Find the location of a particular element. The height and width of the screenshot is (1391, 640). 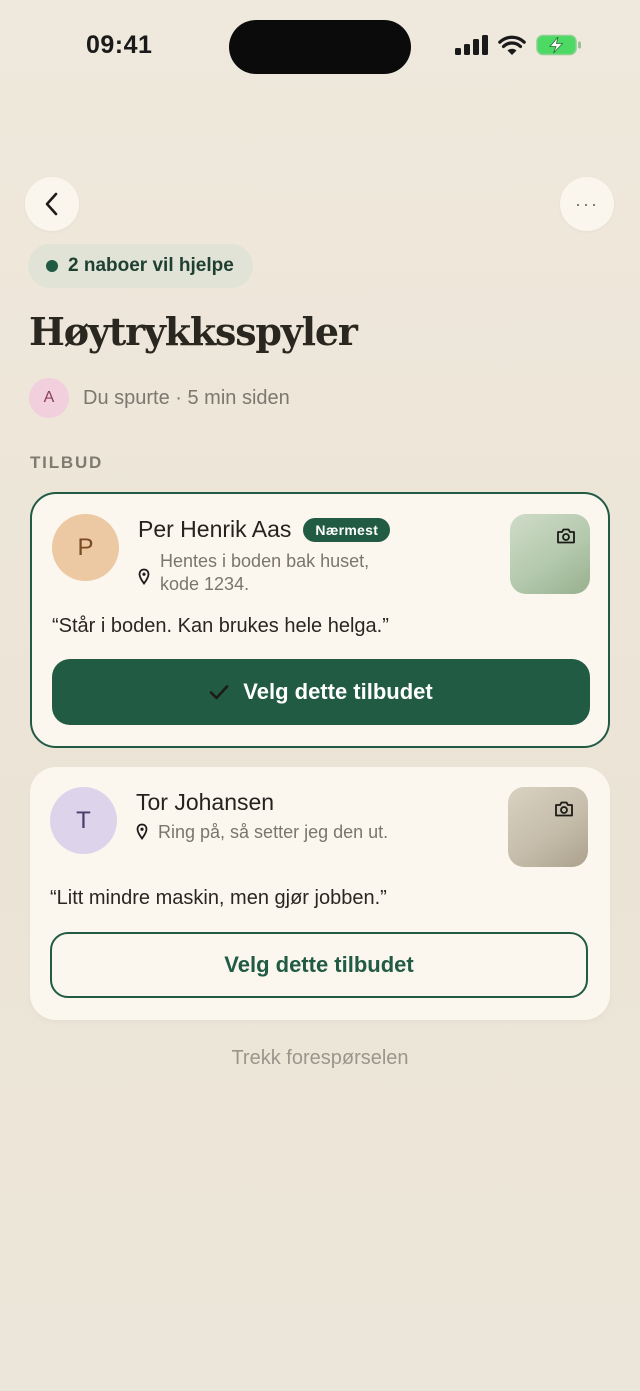

request-meta-row: A Du spurte · 5 min siden is located at coordinates (159, 398).